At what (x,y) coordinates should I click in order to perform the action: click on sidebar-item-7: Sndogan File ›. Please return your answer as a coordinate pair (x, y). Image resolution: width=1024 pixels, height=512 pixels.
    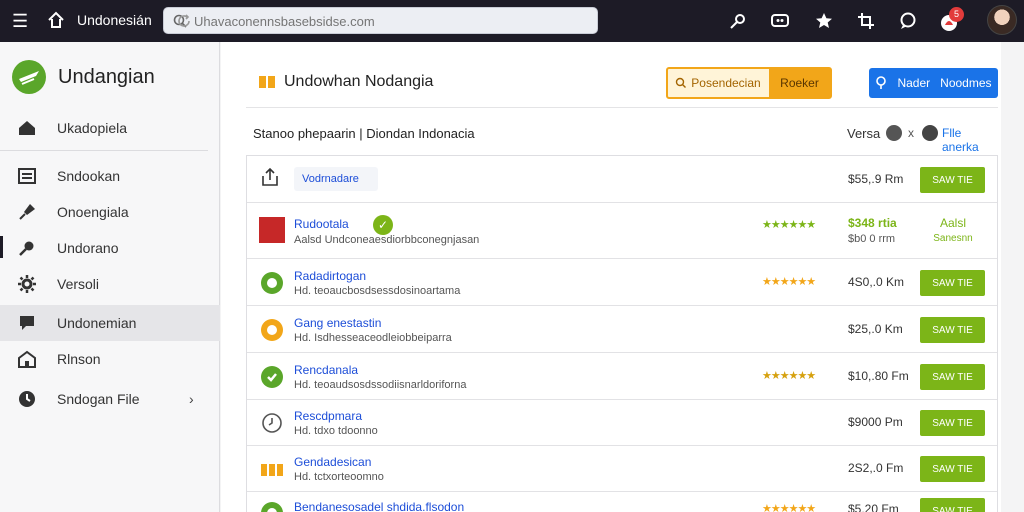
    Looking at the image, I should click on (110, 399).